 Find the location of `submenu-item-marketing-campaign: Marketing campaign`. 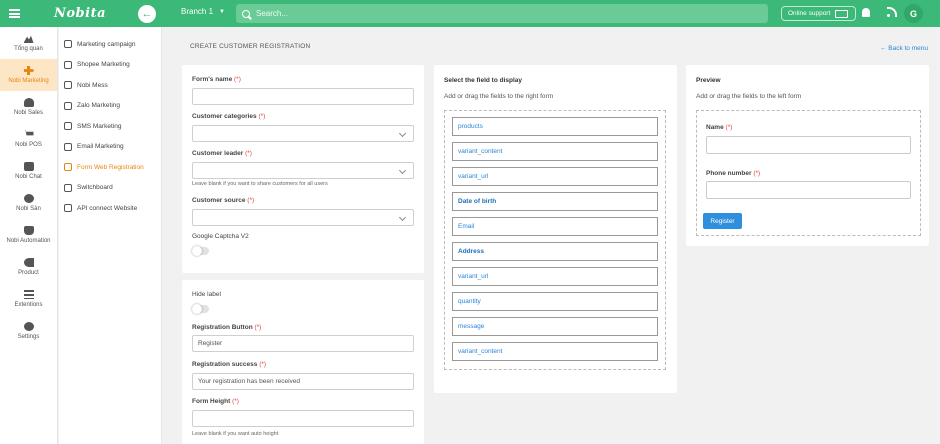

submenu-item-marketing-campaign: Marketing campaign is located at coordinates (110, 44).